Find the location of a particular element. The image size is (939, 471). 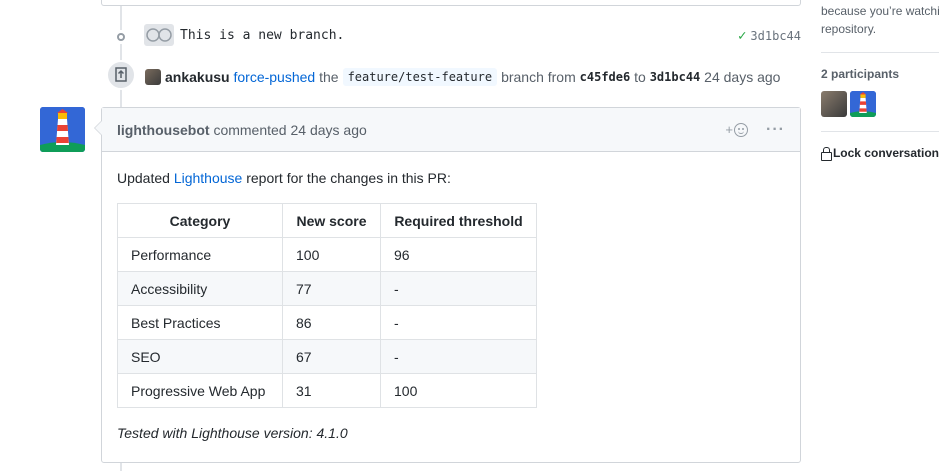

commit-sha-text: 3d1bc44 is located at coordinates (775, 36).